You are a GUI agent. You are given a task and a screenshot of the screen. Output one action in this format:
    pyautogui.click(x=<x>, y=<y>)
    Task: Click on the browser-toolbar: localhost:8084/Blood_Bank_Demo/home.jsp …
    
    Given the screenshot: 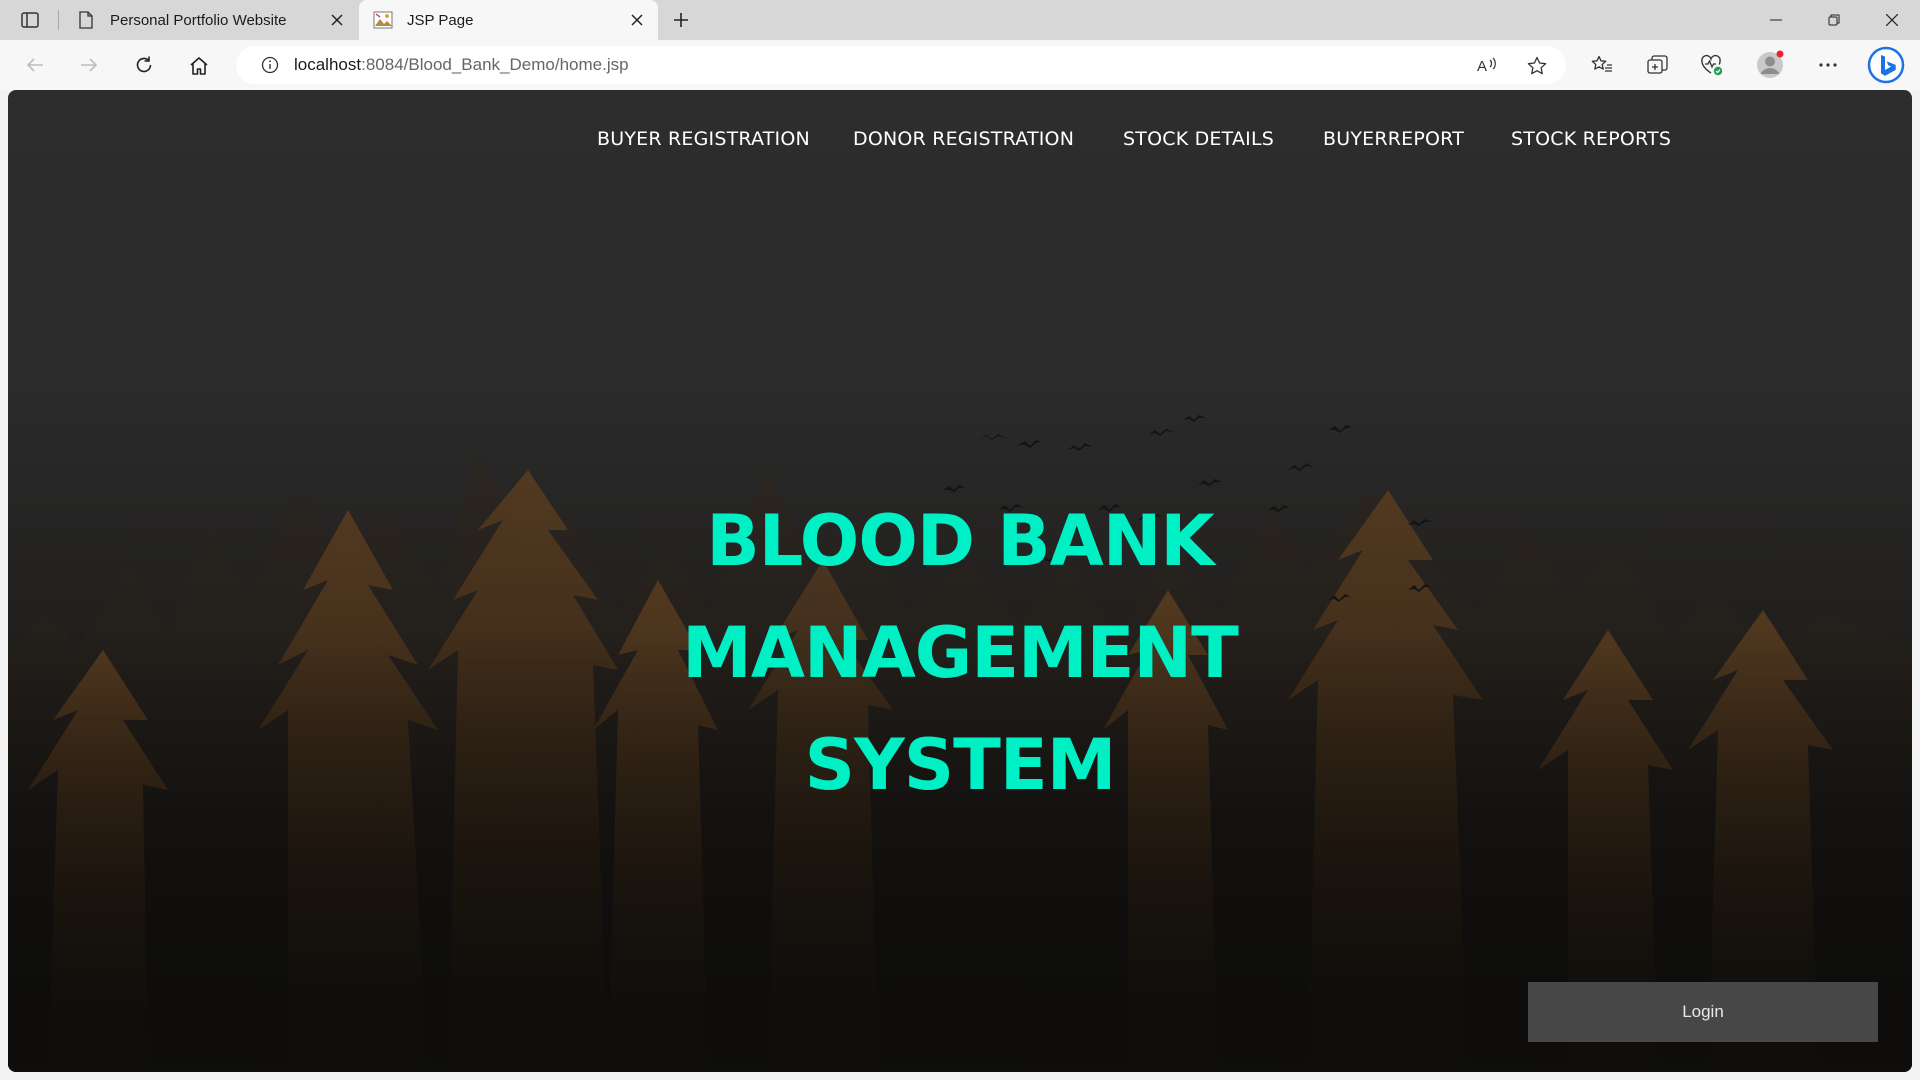 What is the action you would take?
    pyautogui.click(x=960, y=65)
    